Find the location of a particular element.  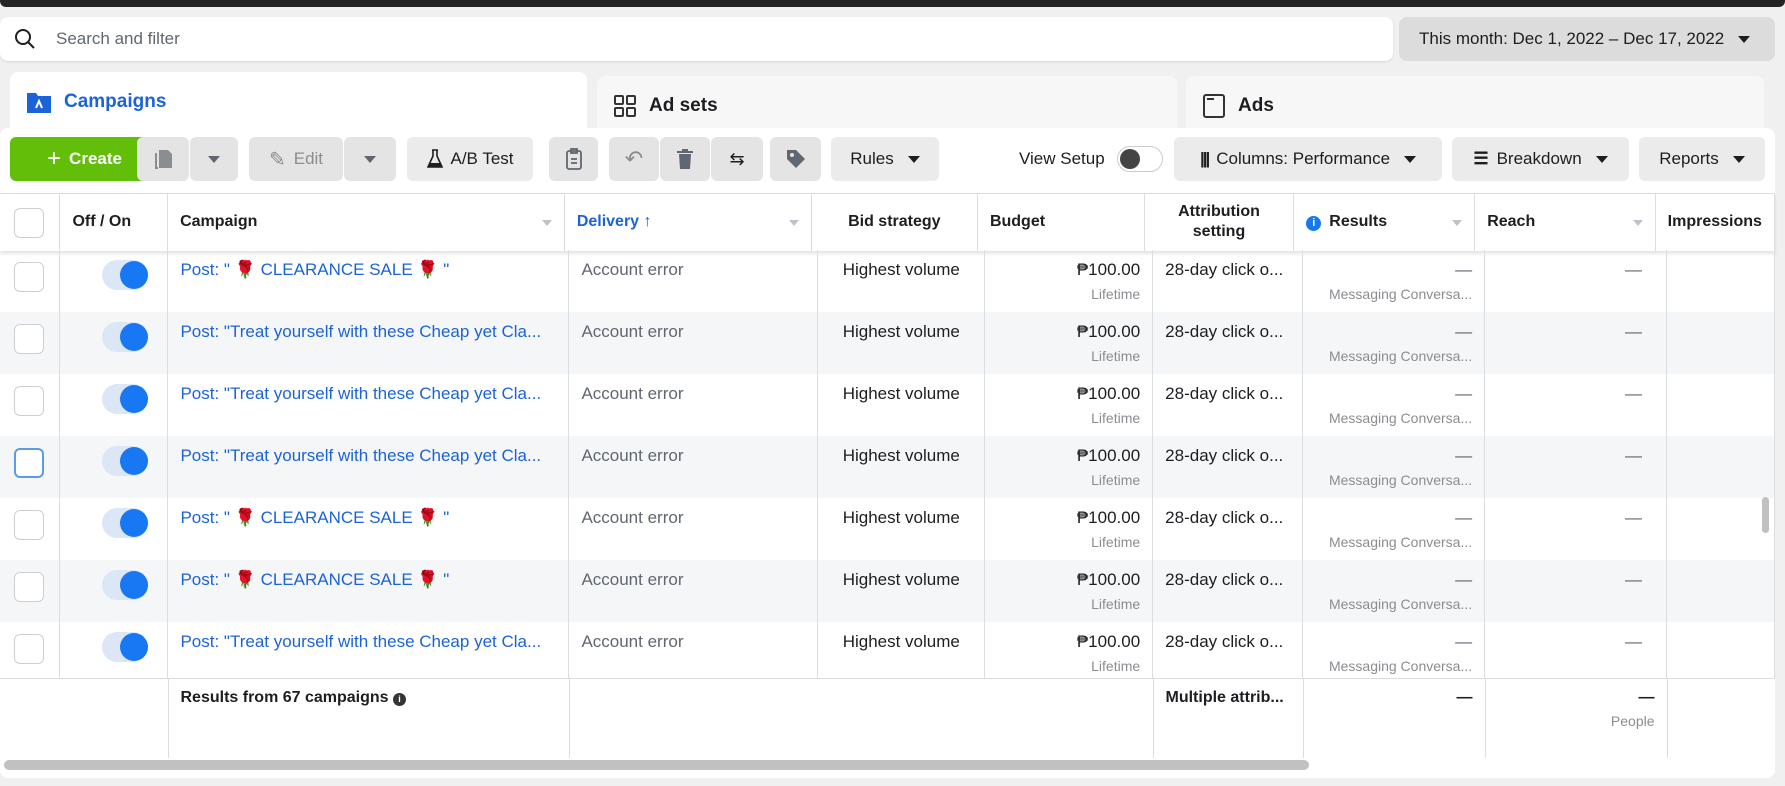

tab-ads: Ads is located at coordinates (1475, 106).